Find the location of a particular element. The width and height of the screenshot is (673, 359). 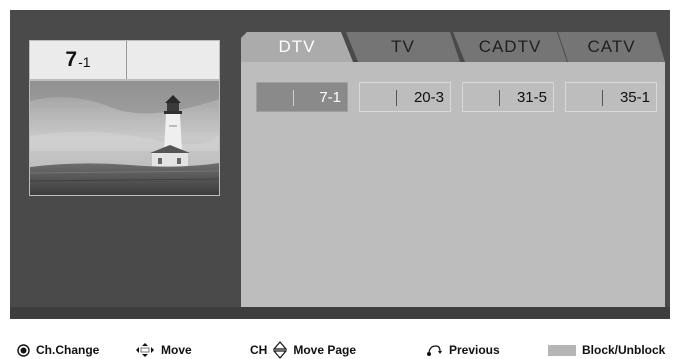

gray-color-key-icon is located at coordinates (562, 350).